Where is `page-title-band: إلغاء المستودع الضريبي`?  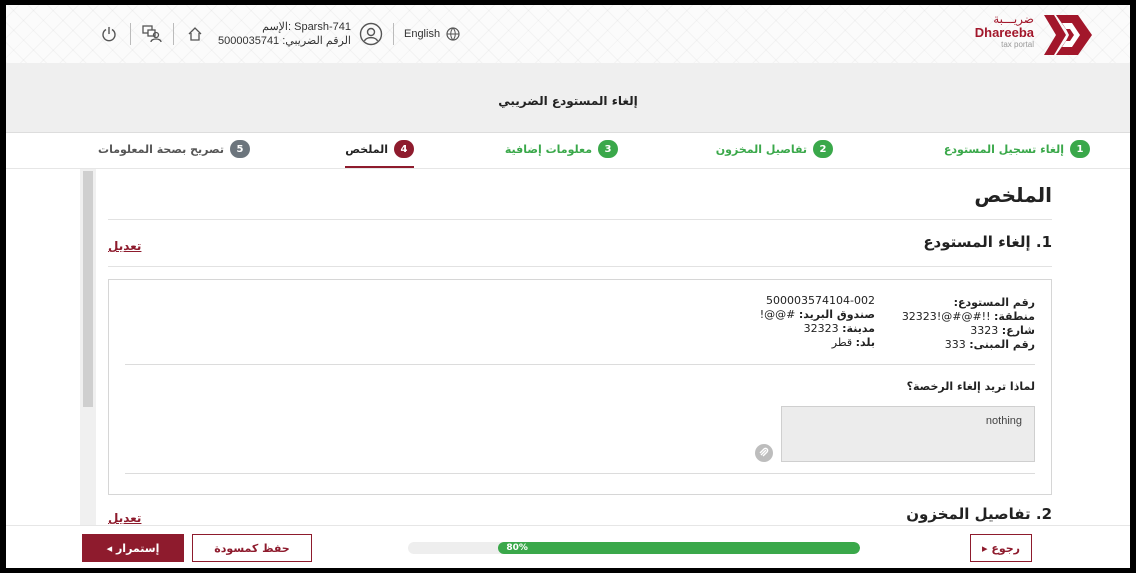 page-title-band: إلغاء المستودع الضريبي is located at coordinates (568, 98).